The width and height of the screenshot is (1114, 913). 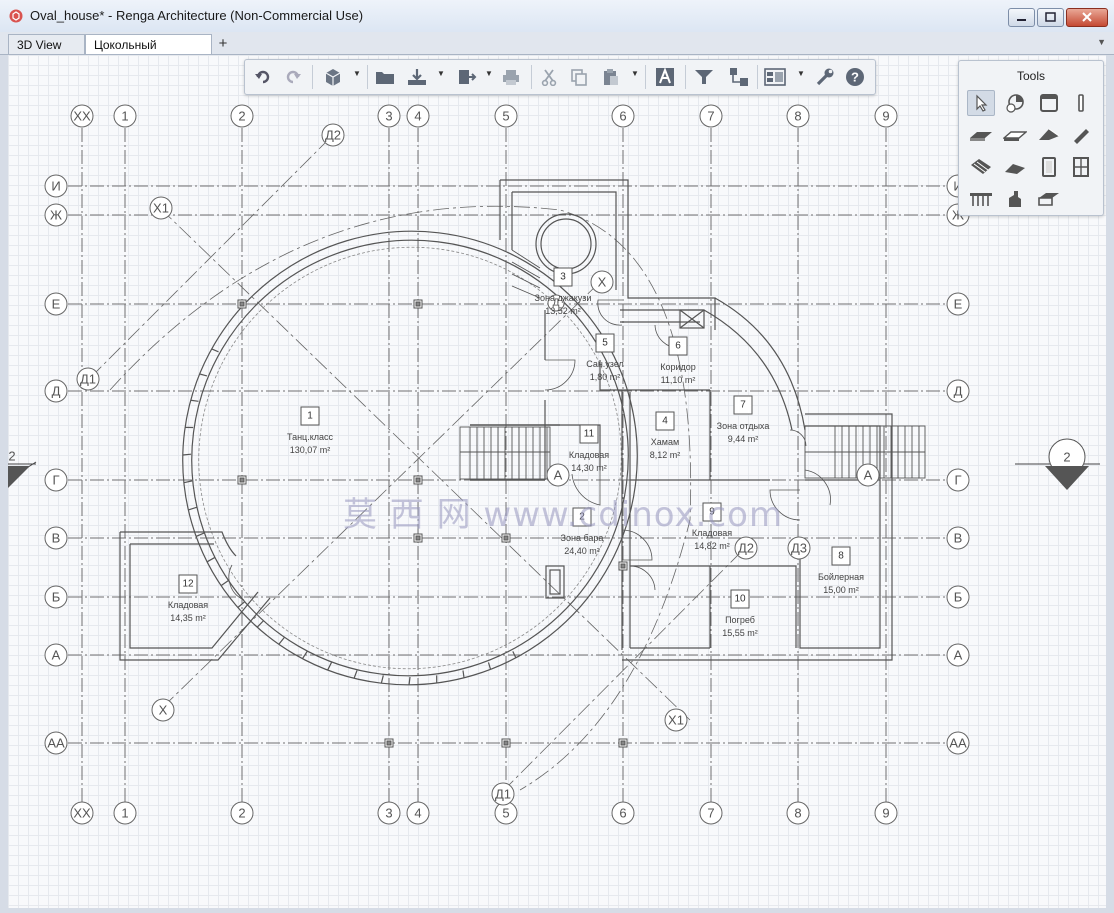 I want to click on axis-marker-row-Ж-left: Ж, so click(x=56, y=215).